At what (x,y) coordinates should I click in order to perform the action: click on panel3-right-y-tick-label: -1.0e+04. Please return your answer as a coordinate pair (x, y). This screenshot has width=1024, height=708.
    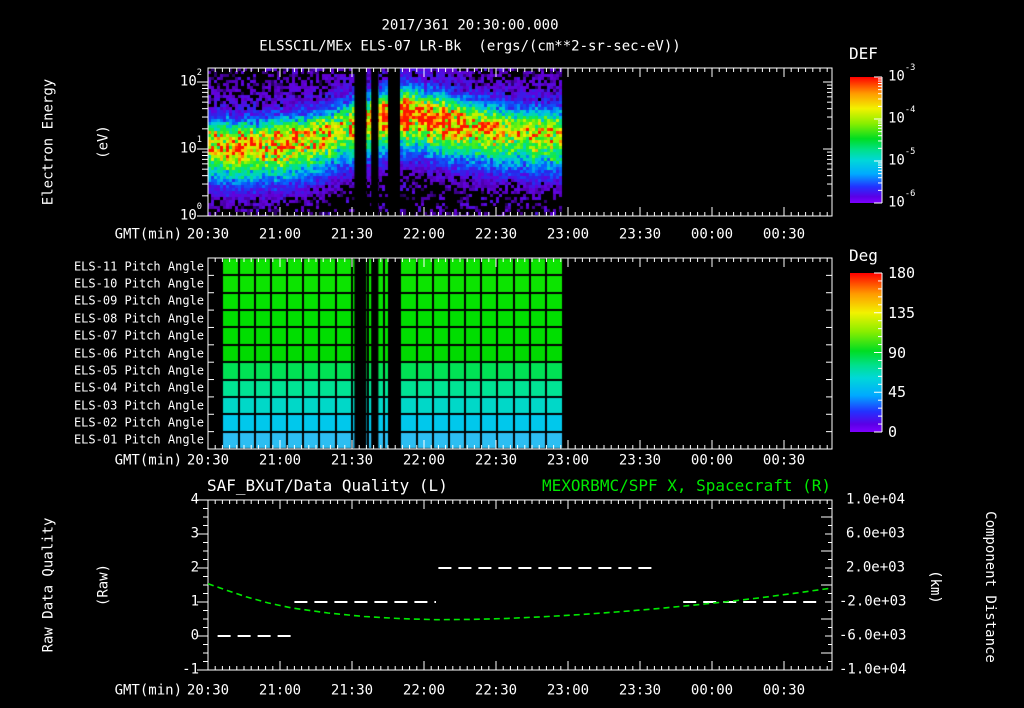
    Looking at the image, I should click on (873, 669).